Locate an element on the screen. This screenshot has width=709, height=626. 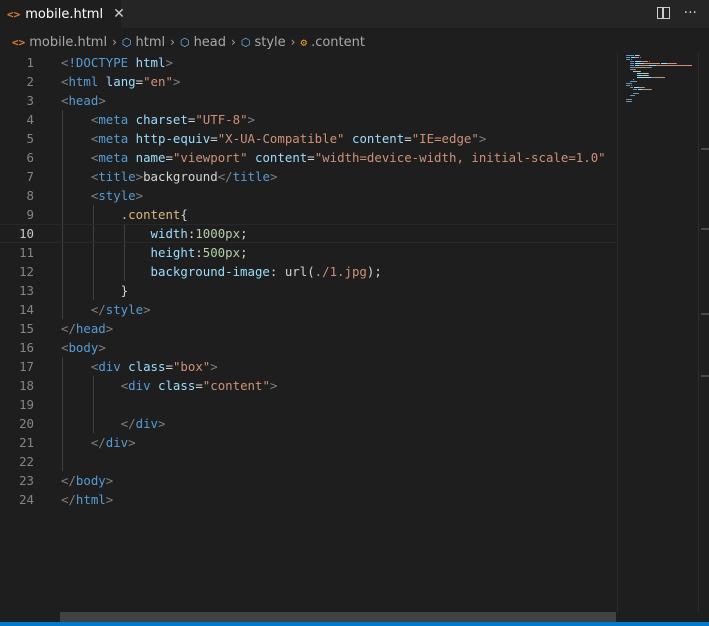
code-text: <title>background</title> is located at coordinates (184, 176).